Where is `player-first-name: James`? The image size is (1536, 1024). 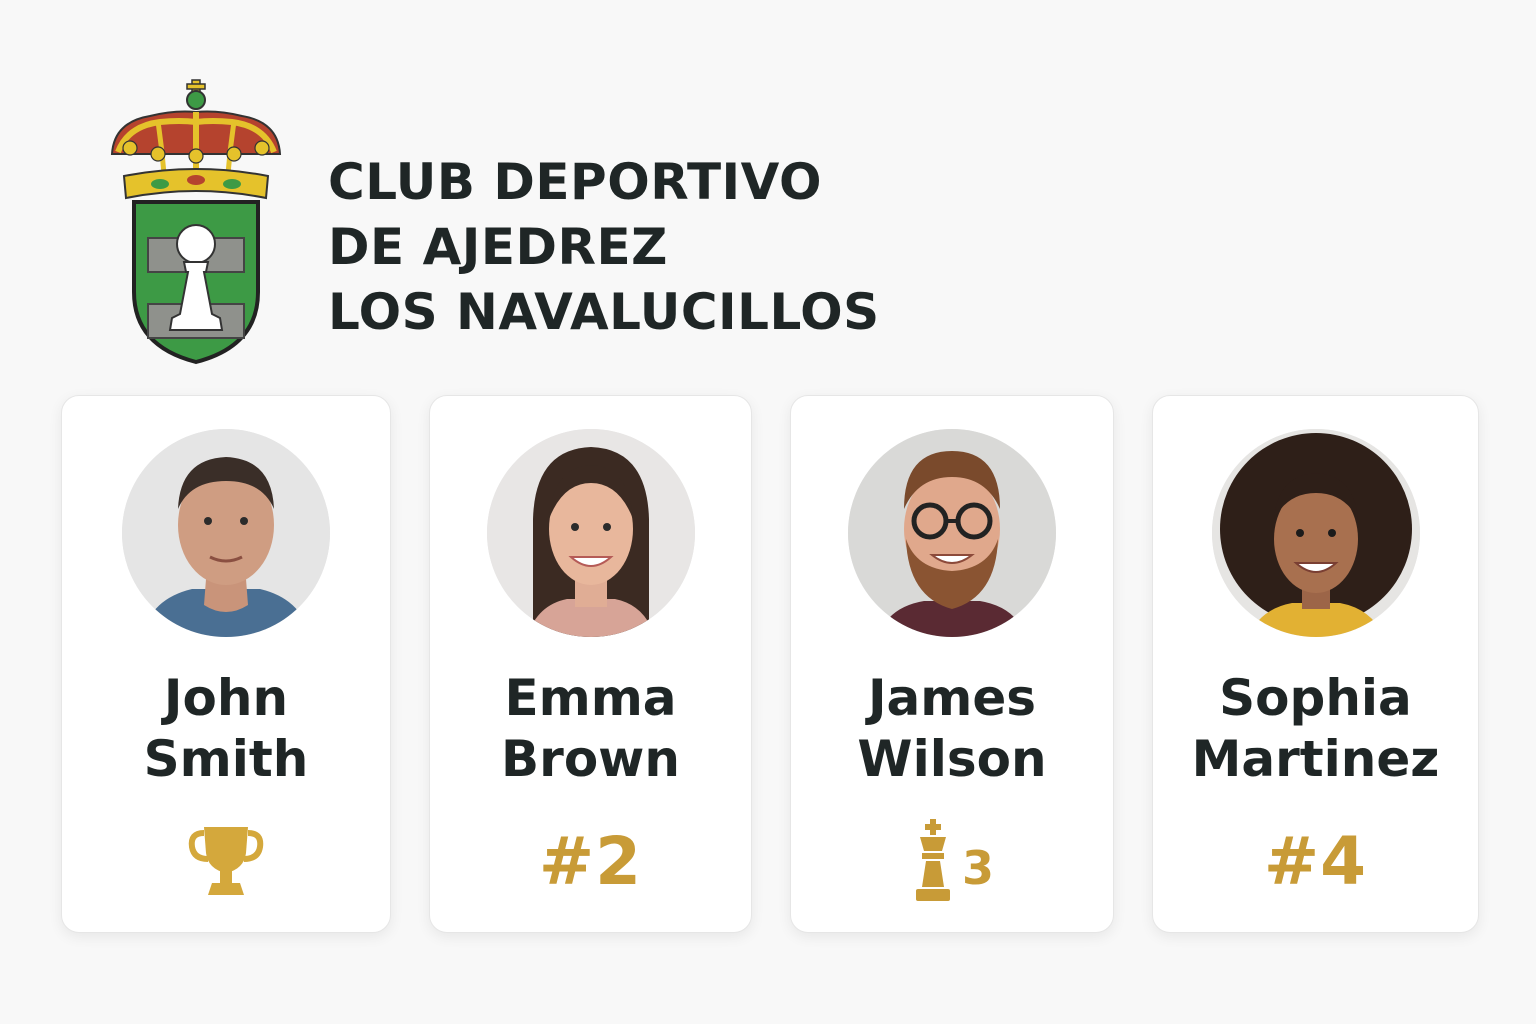
player-first-name: James is located at coordinates (952, 698).